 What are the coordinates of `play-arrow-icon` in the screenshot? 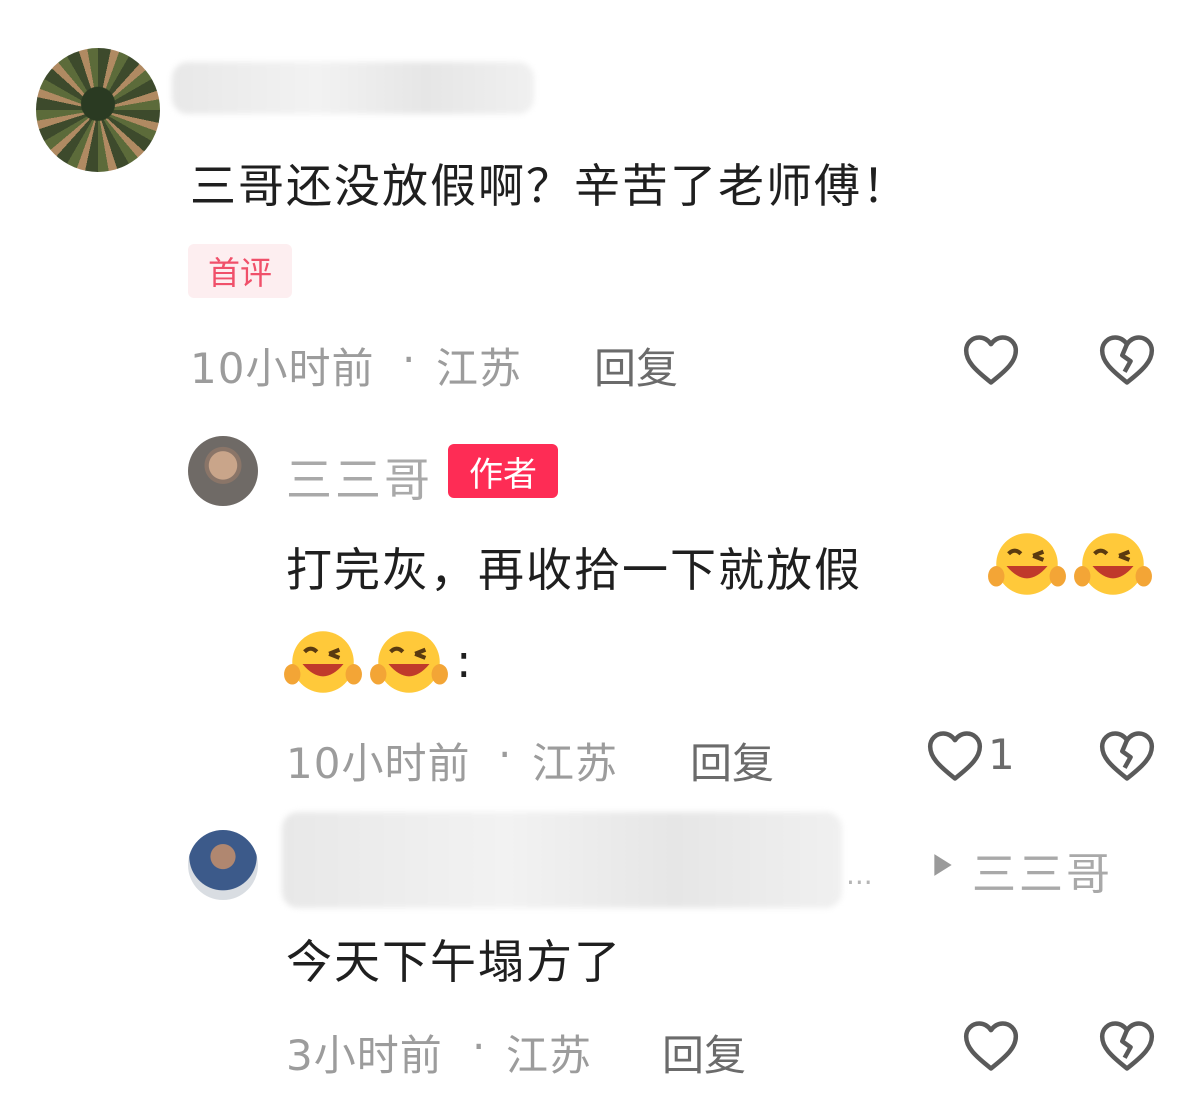 It's located at (943, 865).